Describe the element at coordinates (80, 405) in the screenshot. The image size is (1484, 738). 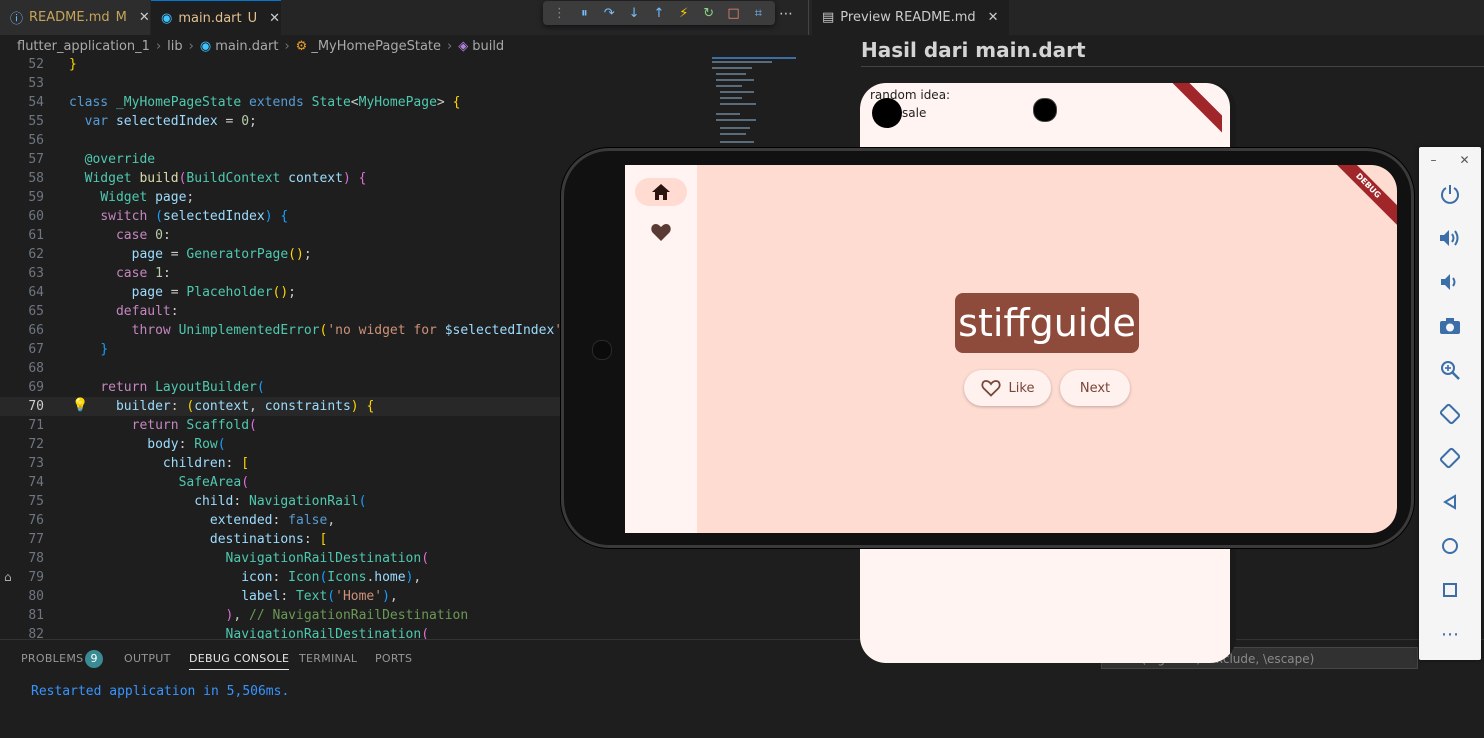
I see `lightbulb-icon: 💡` at that location.